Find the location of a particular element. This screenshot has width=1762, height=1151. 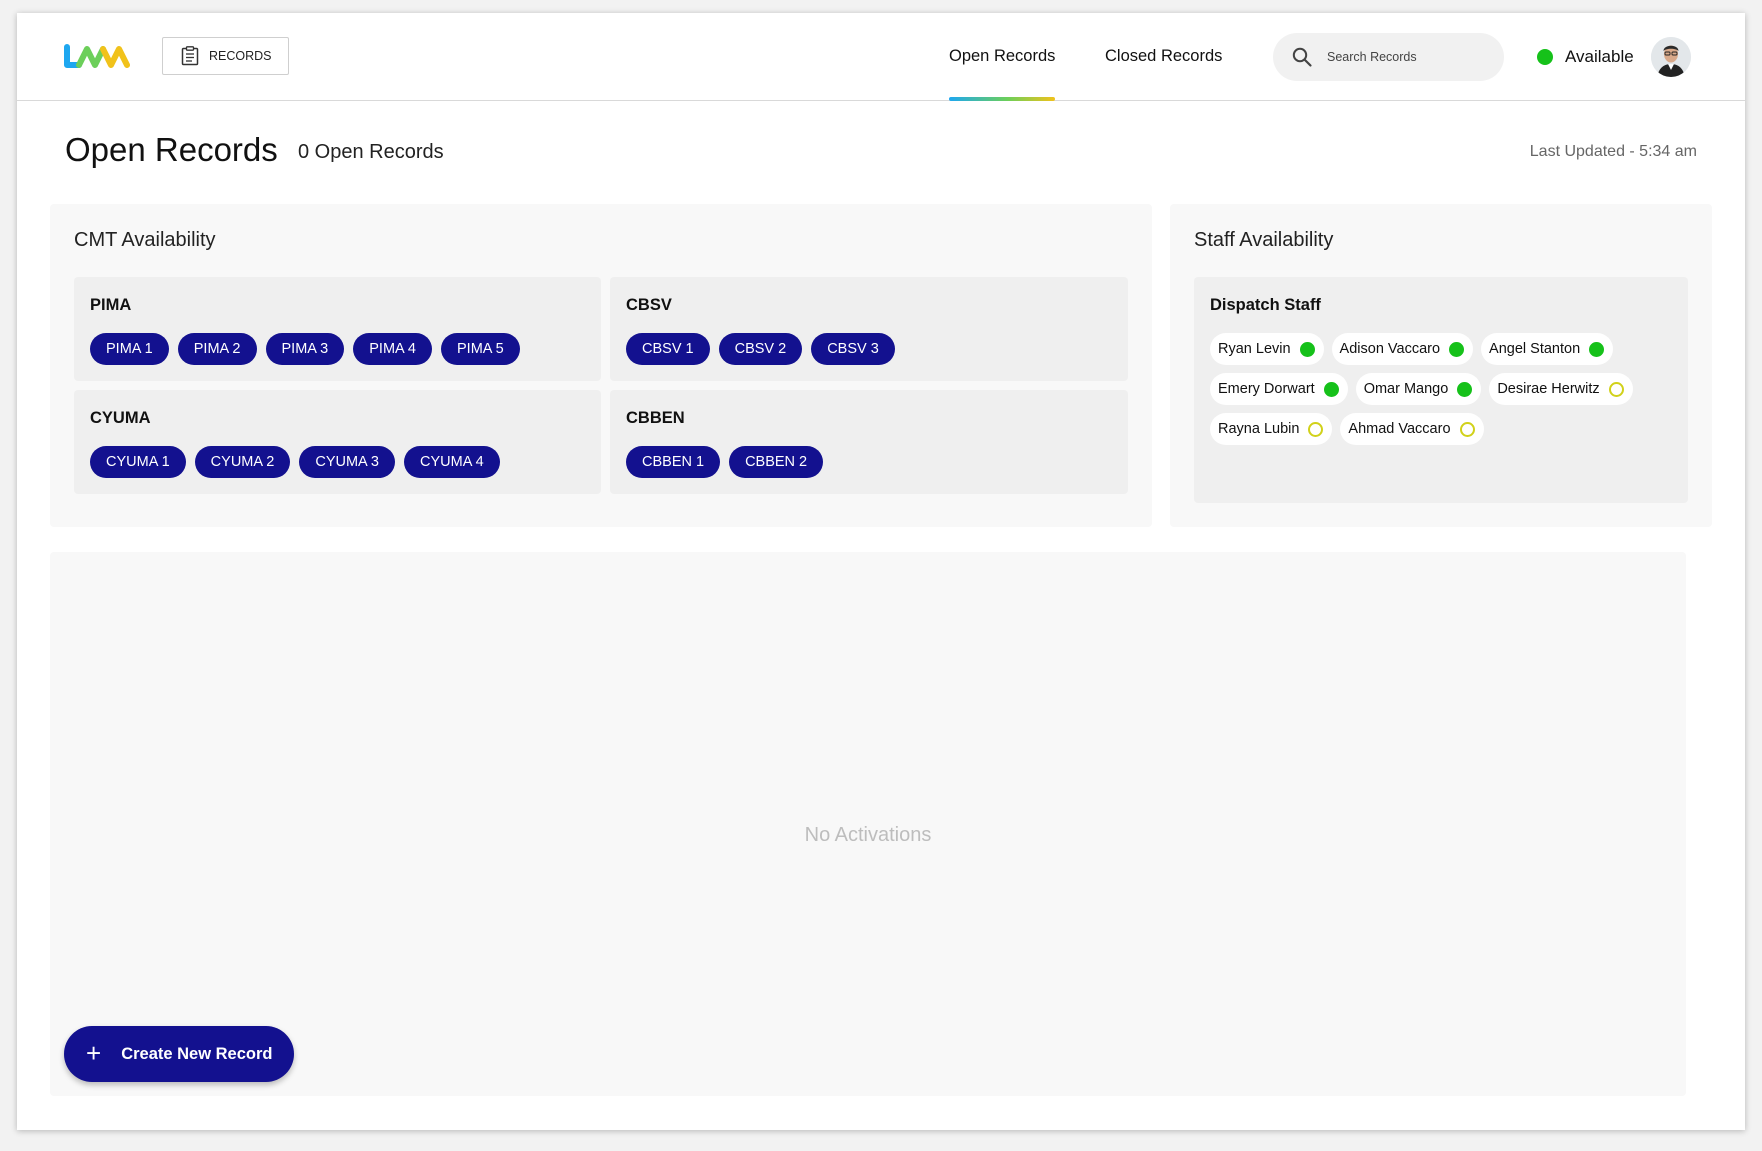

group-title: CBBEN is located at coordinates (655, 418).